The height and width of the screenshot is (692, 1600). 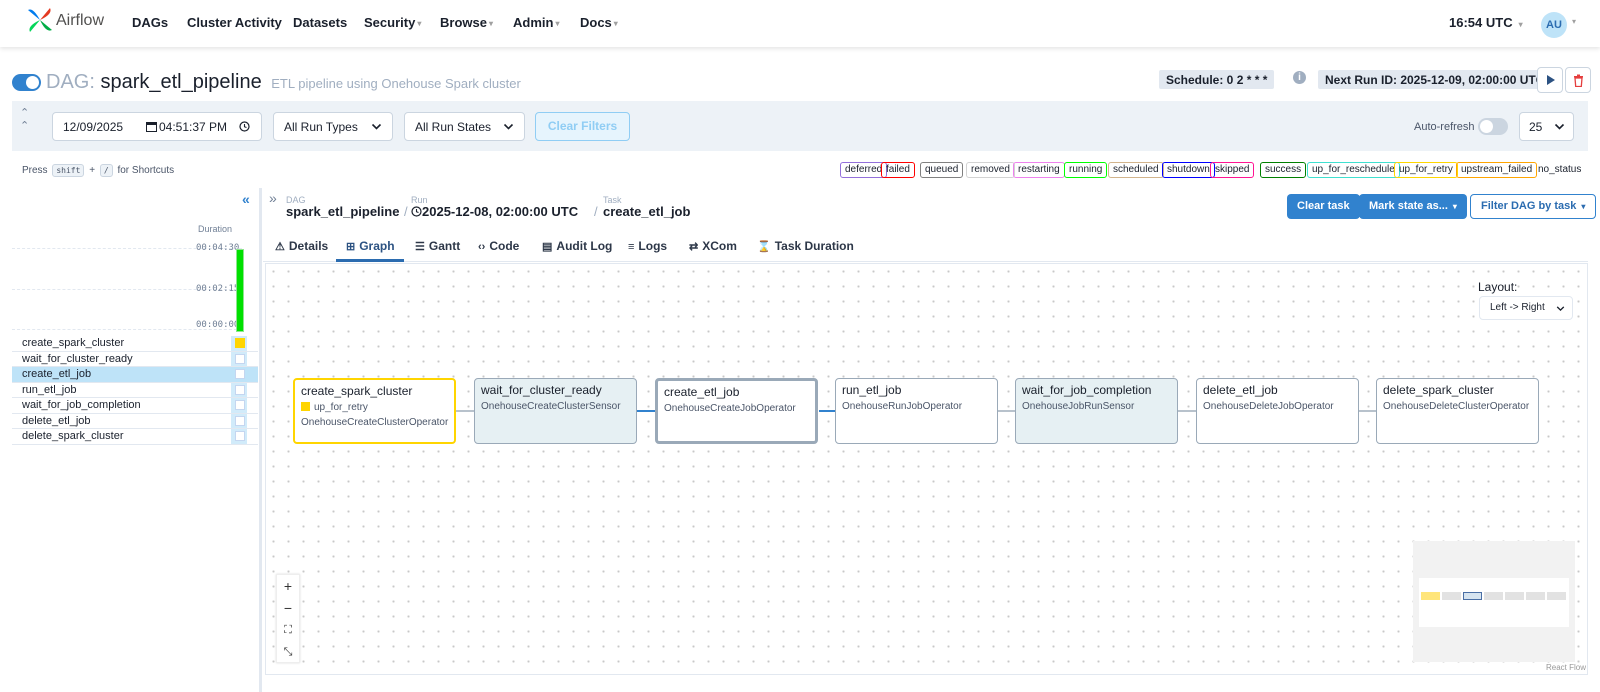 I want to click on delete-dag-button, so click(x=1578, y=80).